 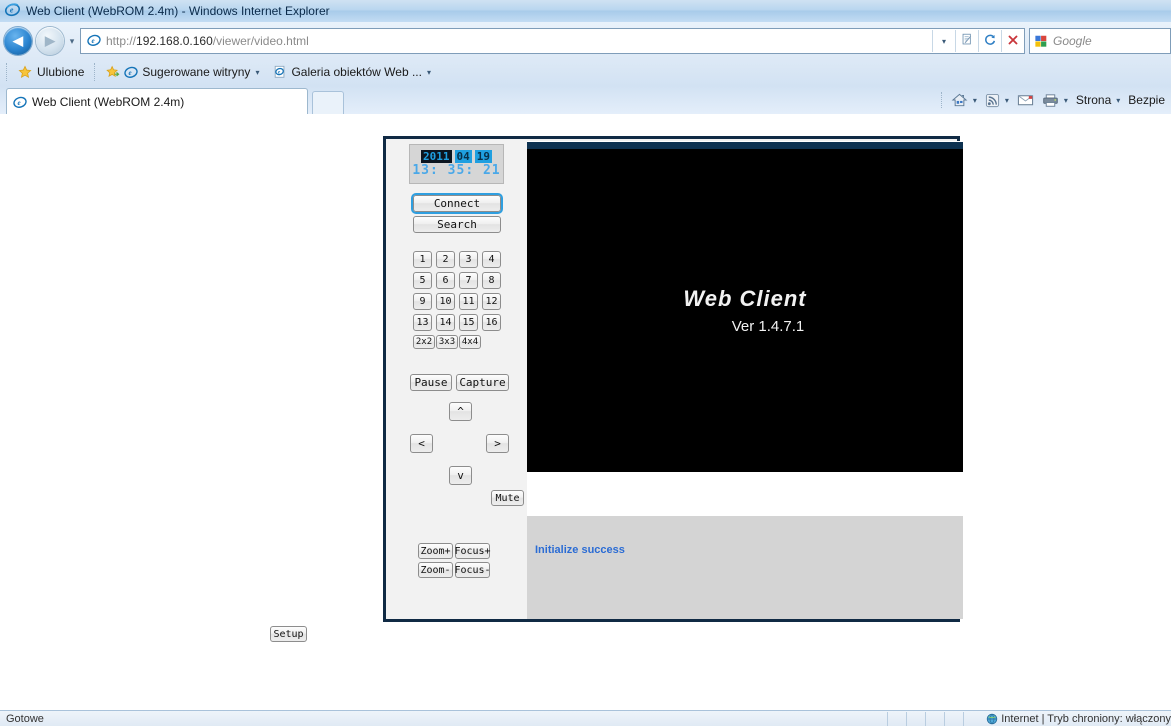 I want to click on recent-pages-dropdown: ▾, so click(x=72, y=41).